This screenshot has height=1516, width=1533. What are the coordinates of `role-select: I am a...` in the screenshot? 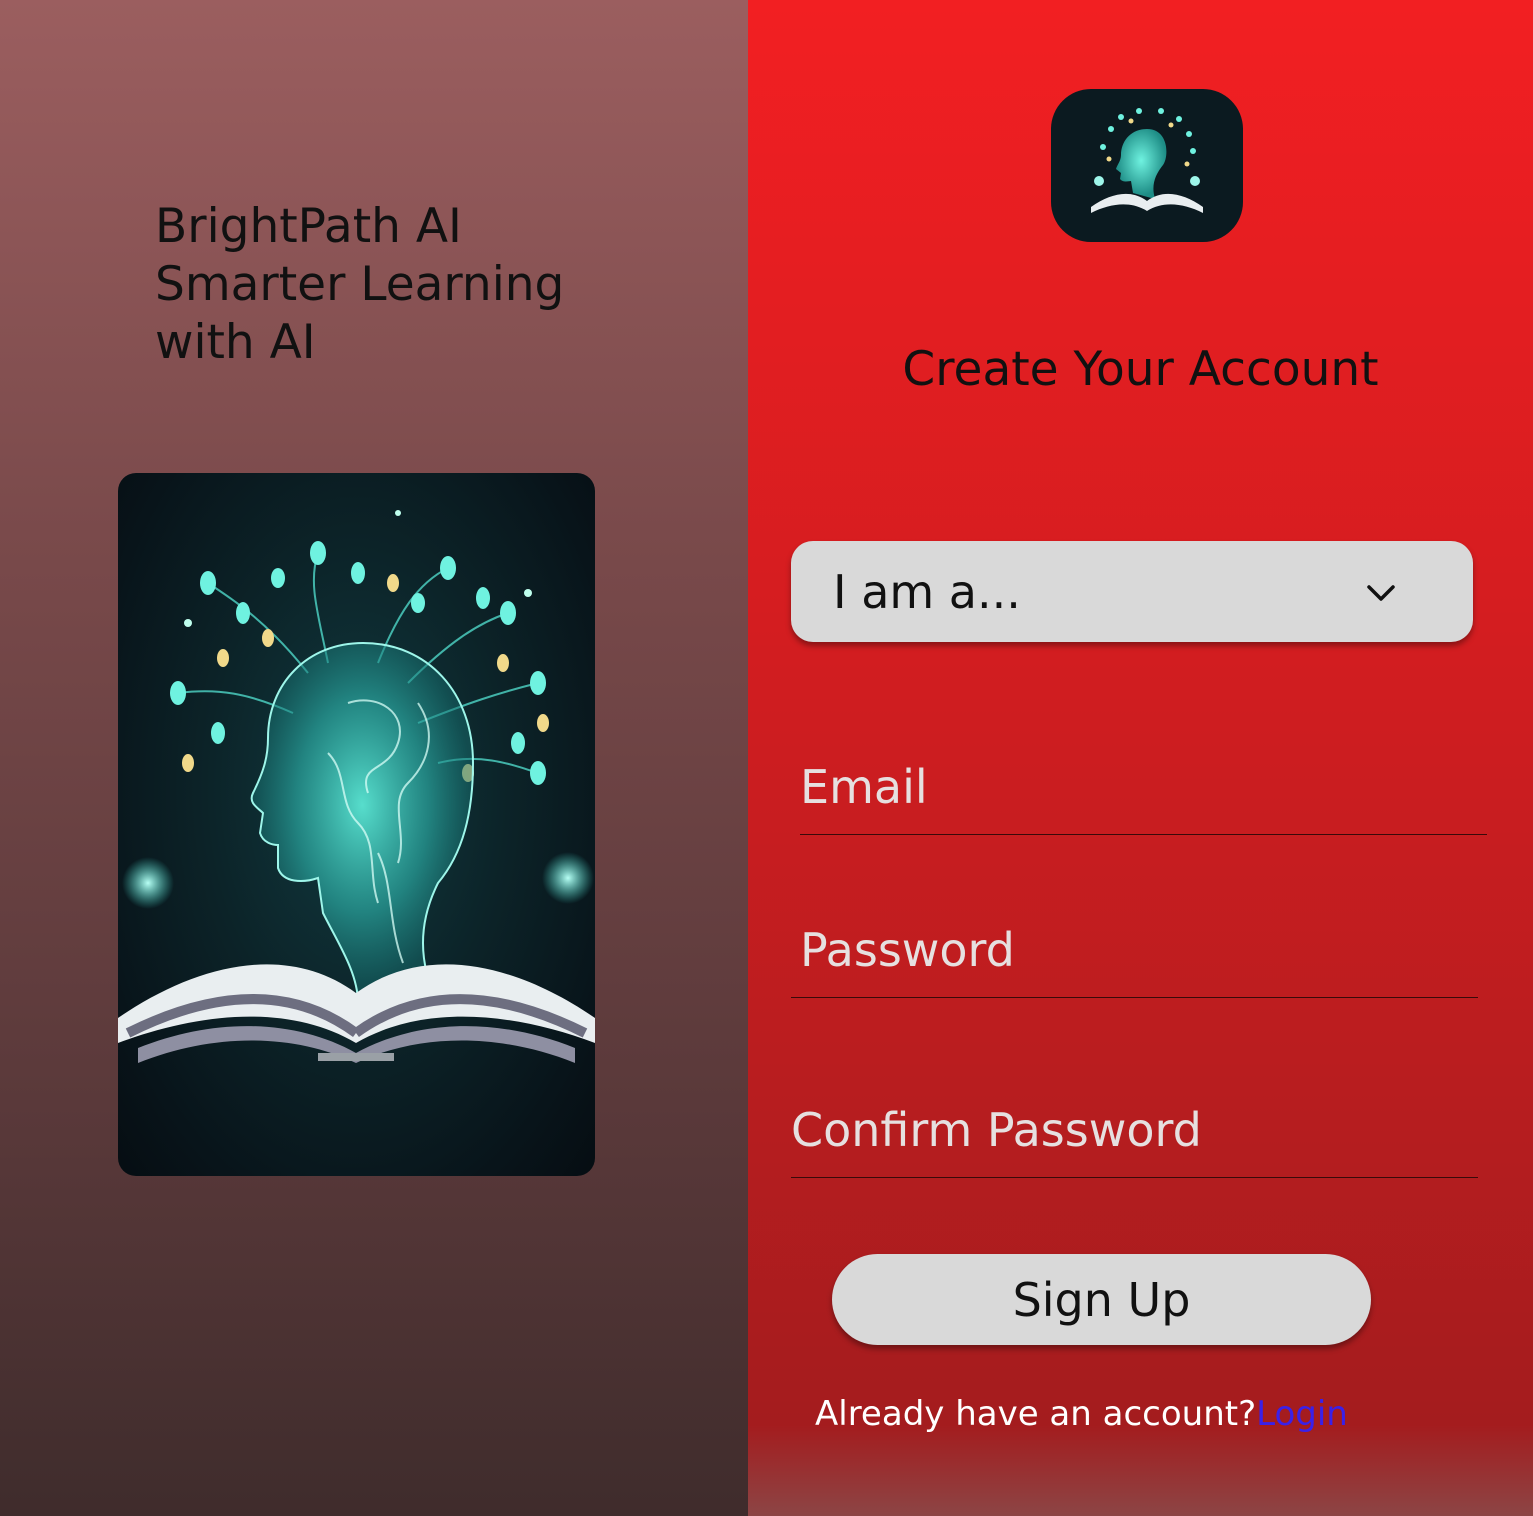 It's located at (1132, 591).